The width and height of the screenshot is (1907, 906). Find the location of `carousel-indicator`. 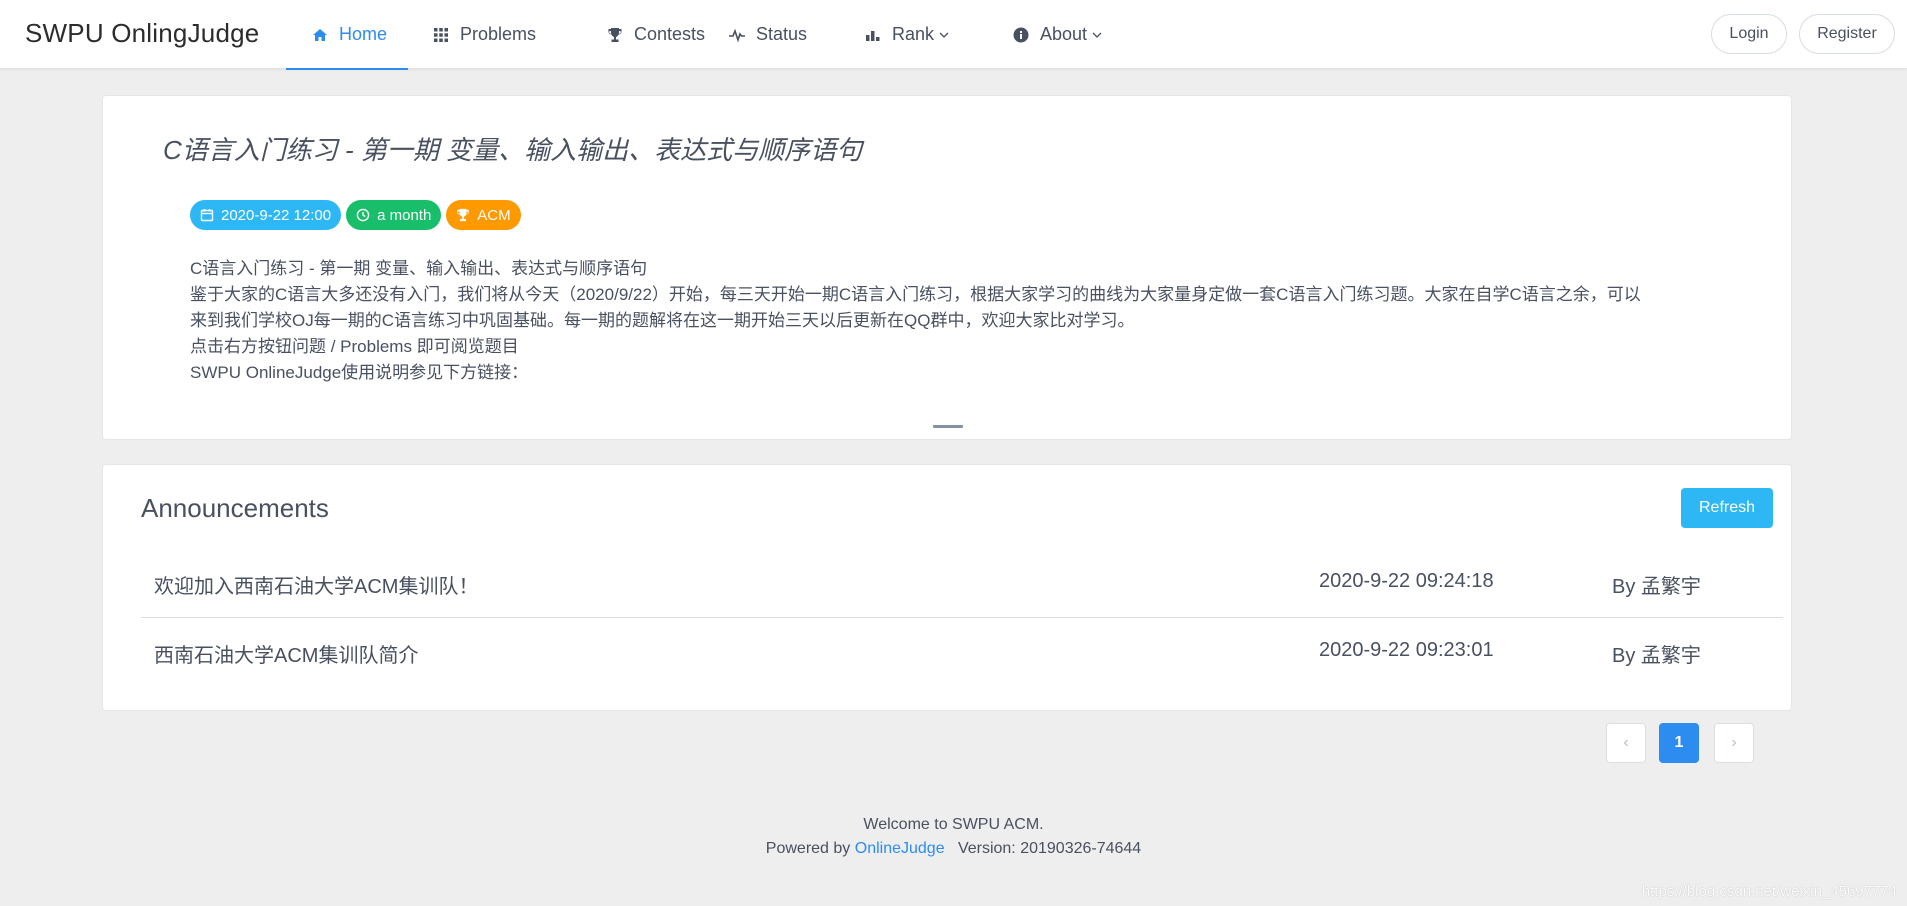

carousel-indicator is located at coordinates (948, 426).